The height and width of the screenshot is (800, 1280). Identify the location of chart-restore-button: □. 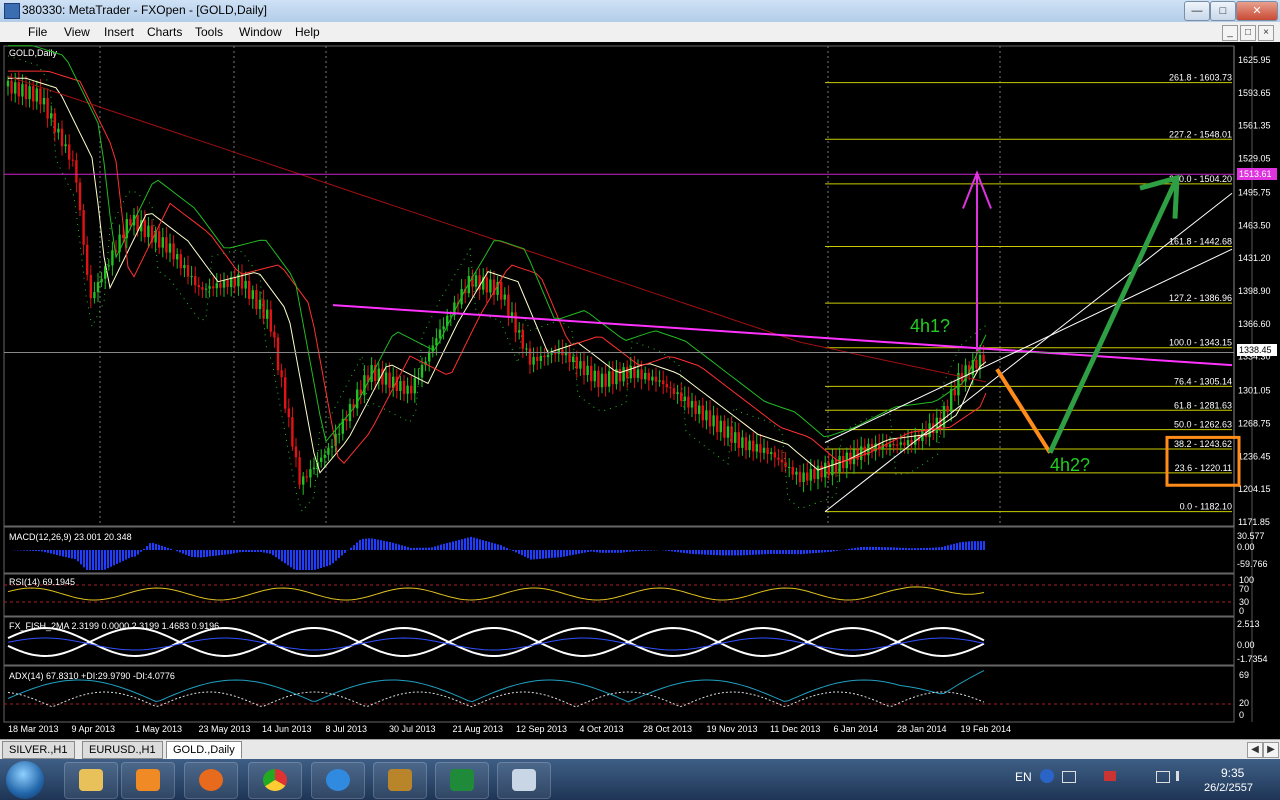
(1248, 33).